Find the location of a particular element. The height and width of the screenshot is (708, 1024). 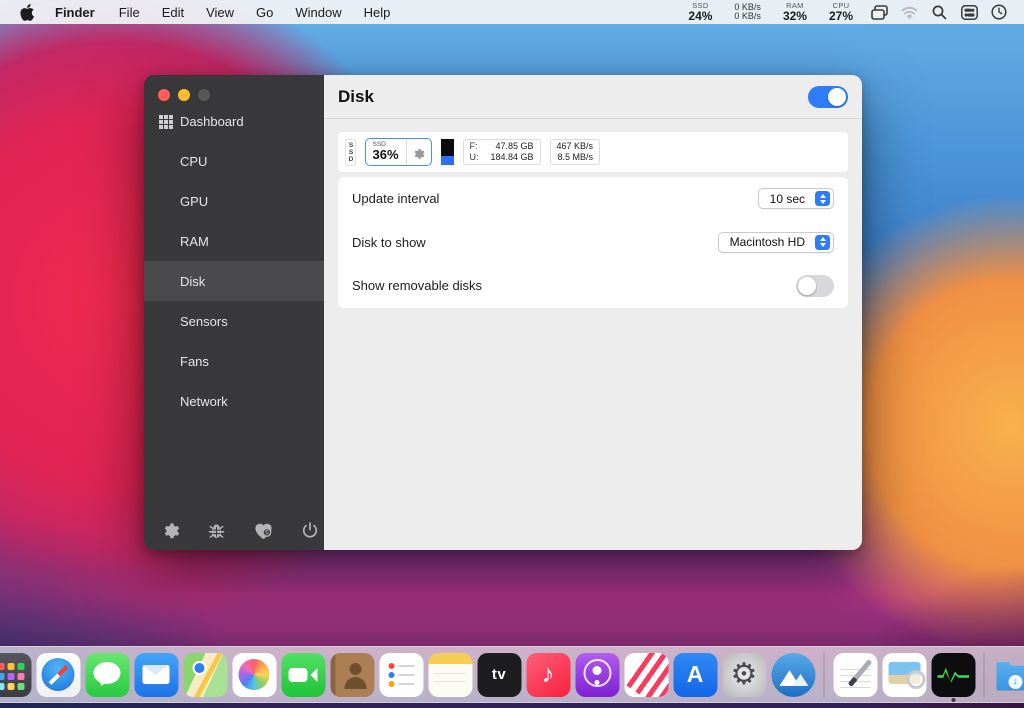

mail-icon is located at coordinates (156, 674).